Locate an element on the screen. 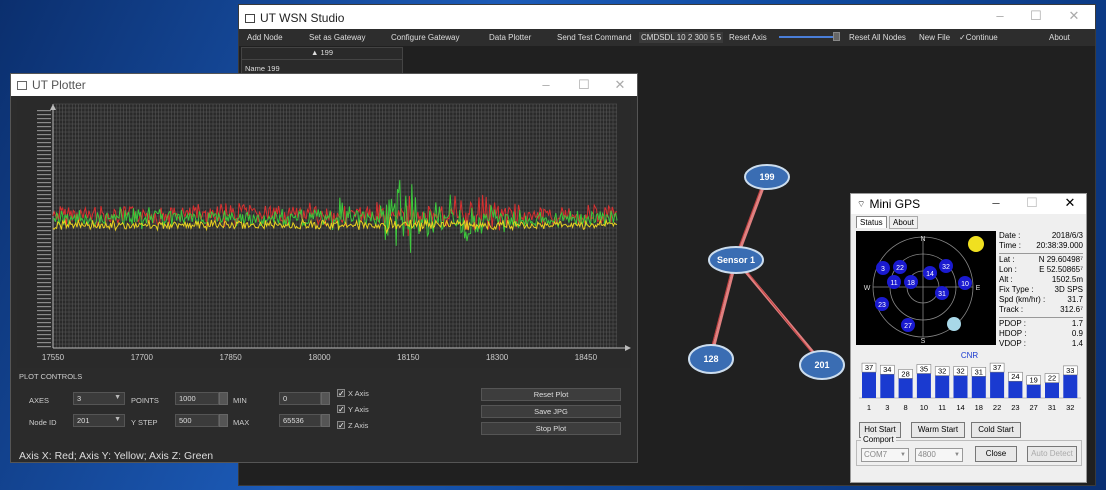 The width and height of the screenshot is (1106, 490). about-button: About is located at coordinates (1059, 37).